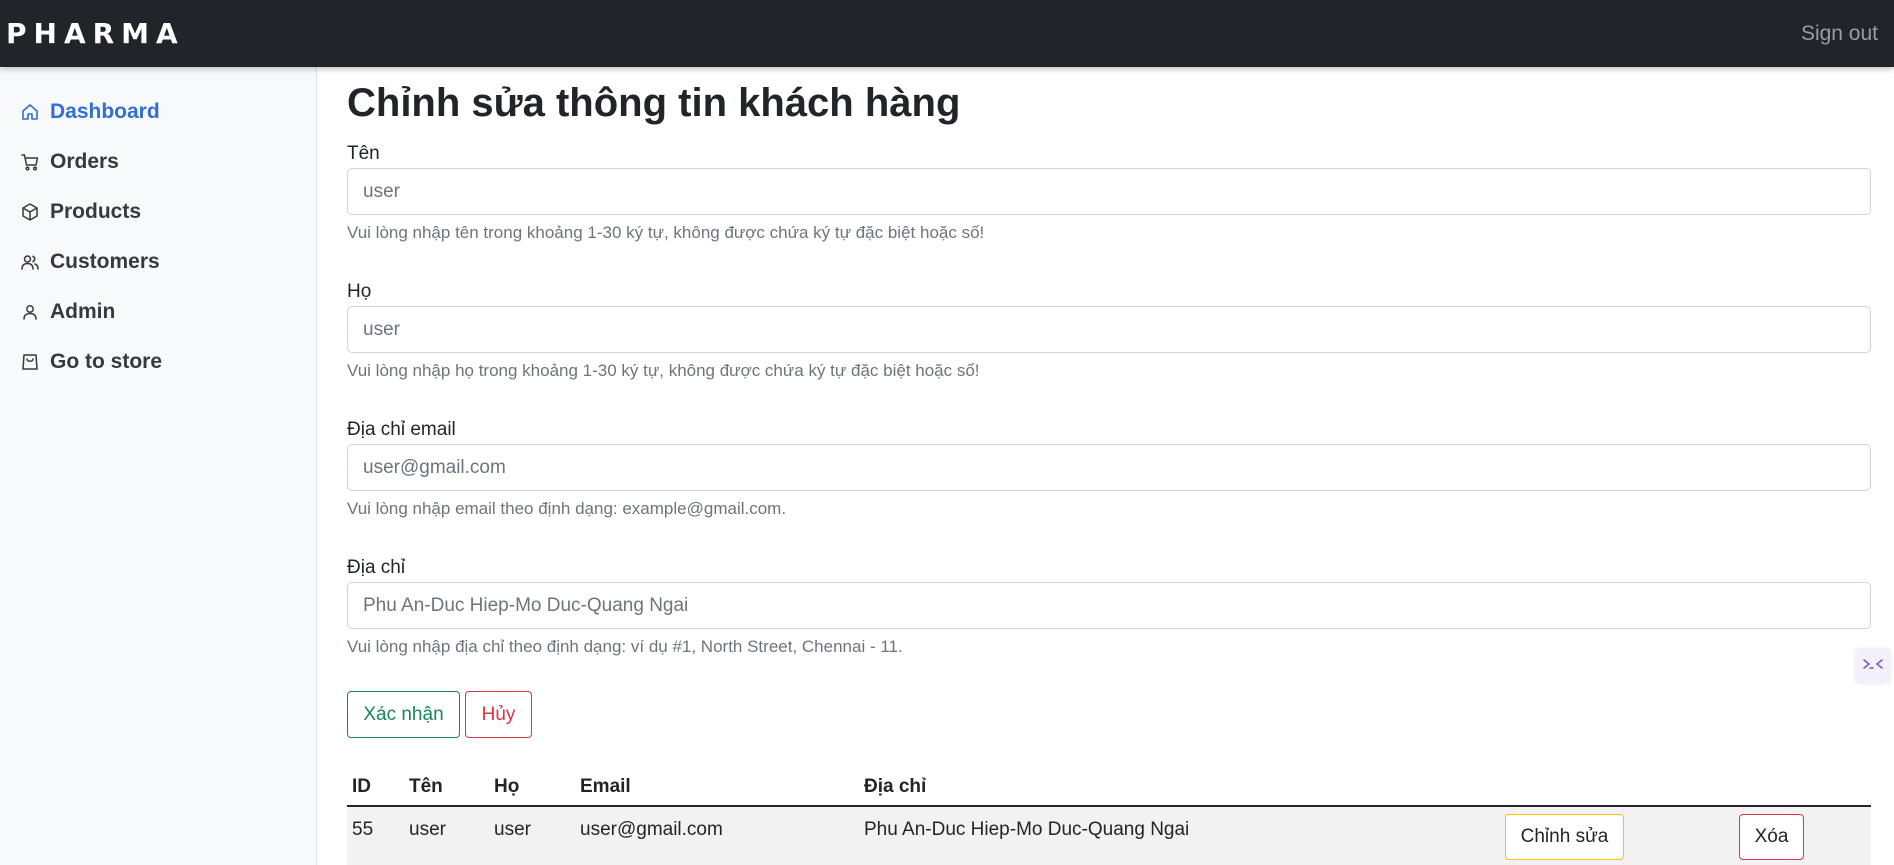  What do you see at coordinates (30, 112) in the screenshot?
I see `home-icon` at bounding box center [30, 112].